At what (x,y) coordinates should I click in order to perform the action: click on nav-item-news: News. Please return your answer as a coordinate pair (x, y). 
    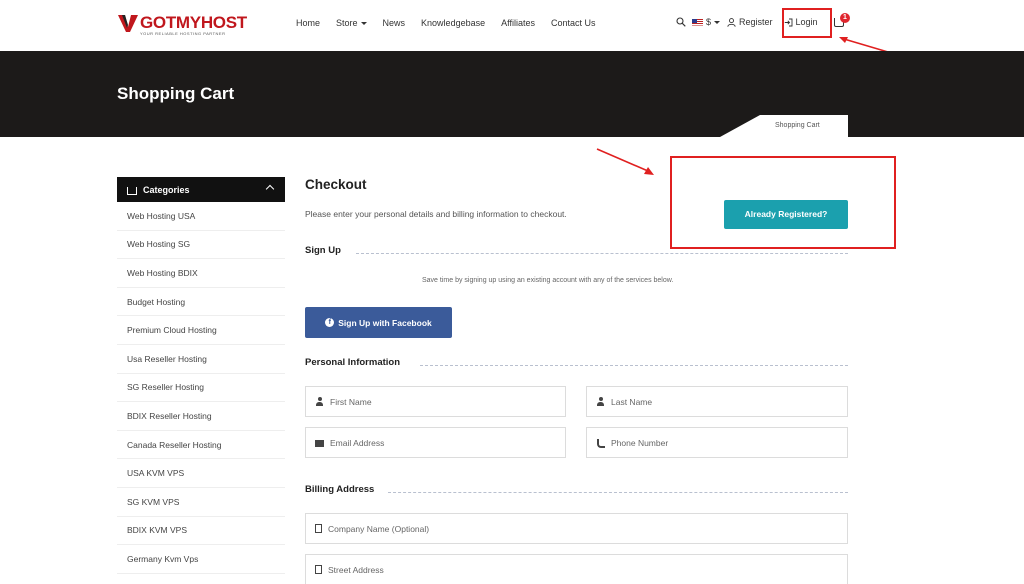
    Looking at the image, I should click on (394, 23).